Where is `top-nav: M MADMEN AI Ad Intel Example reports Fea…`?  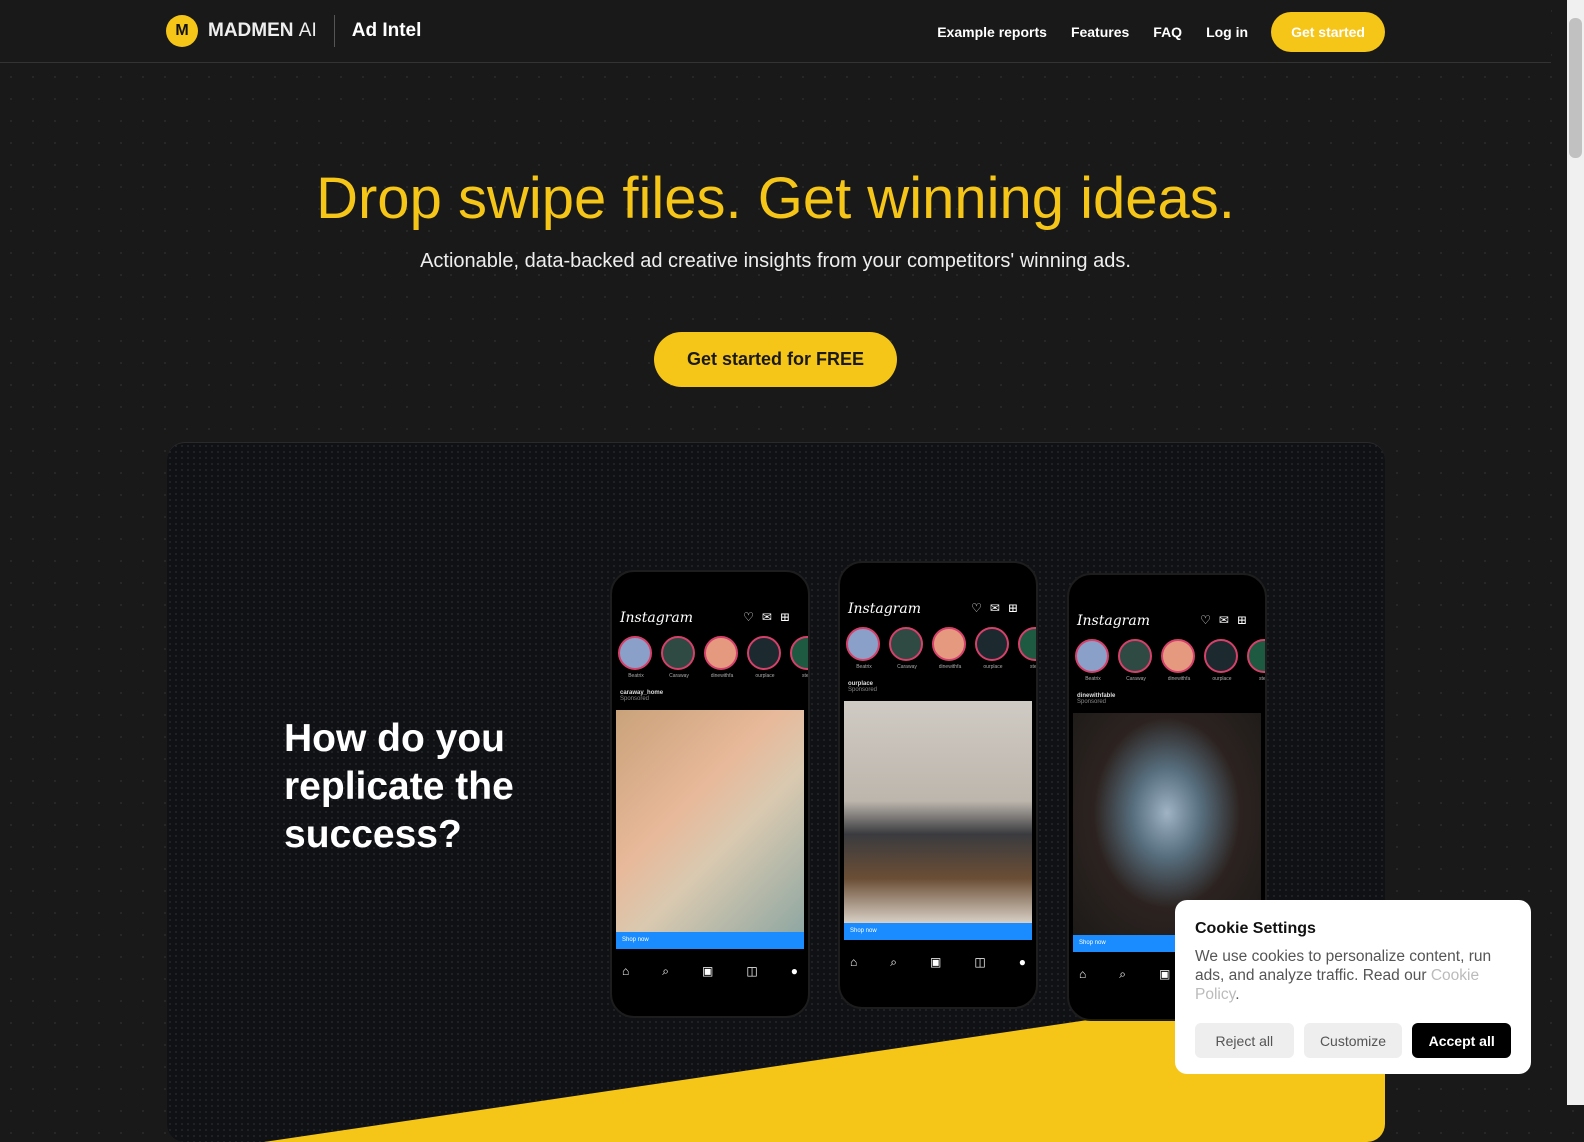 top-nav: M MADMEN AI Ad Intel Example reports Fea… is located at coordinates (775, 31).